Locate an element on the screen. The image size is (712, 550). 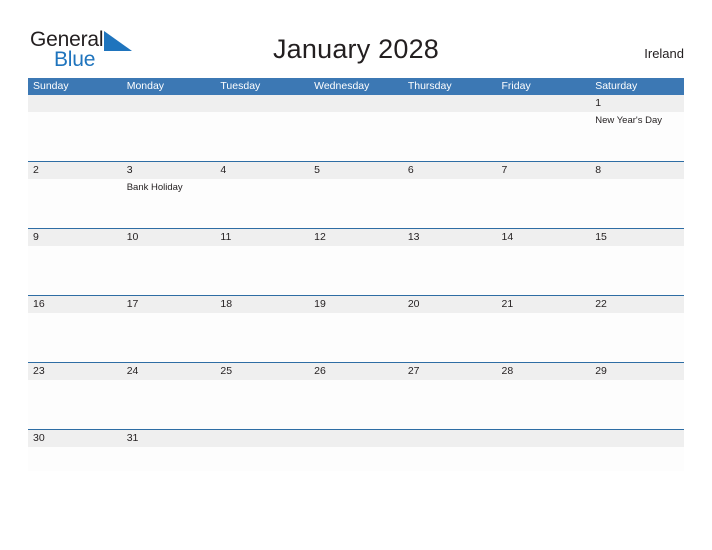
day-number: 17 is located at coordinates (169, 304).